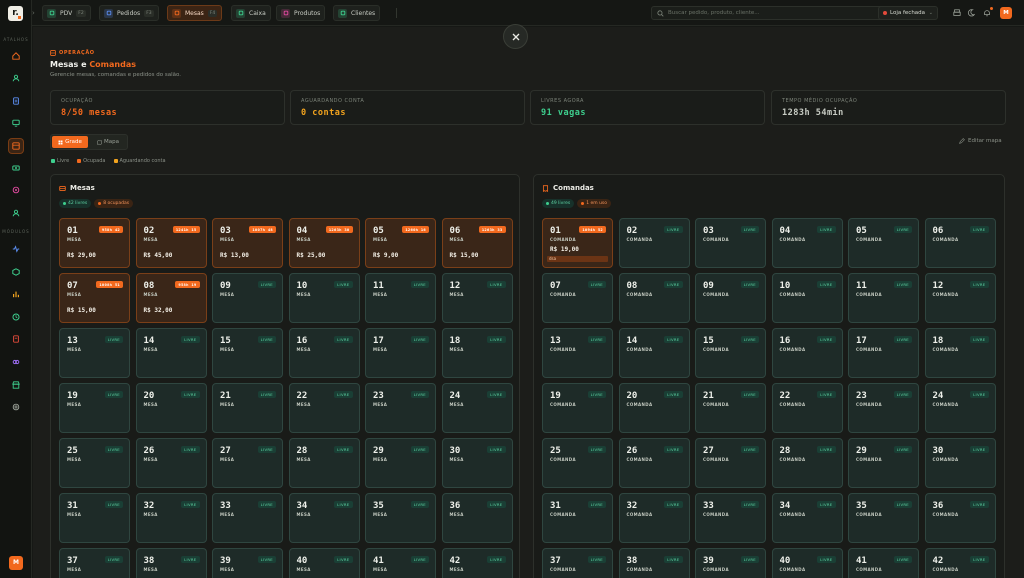  Describe the element at coordinates (730, 353) in the screenshot. I see `tab-card: 15 COMANDA LIVRE` at that location.